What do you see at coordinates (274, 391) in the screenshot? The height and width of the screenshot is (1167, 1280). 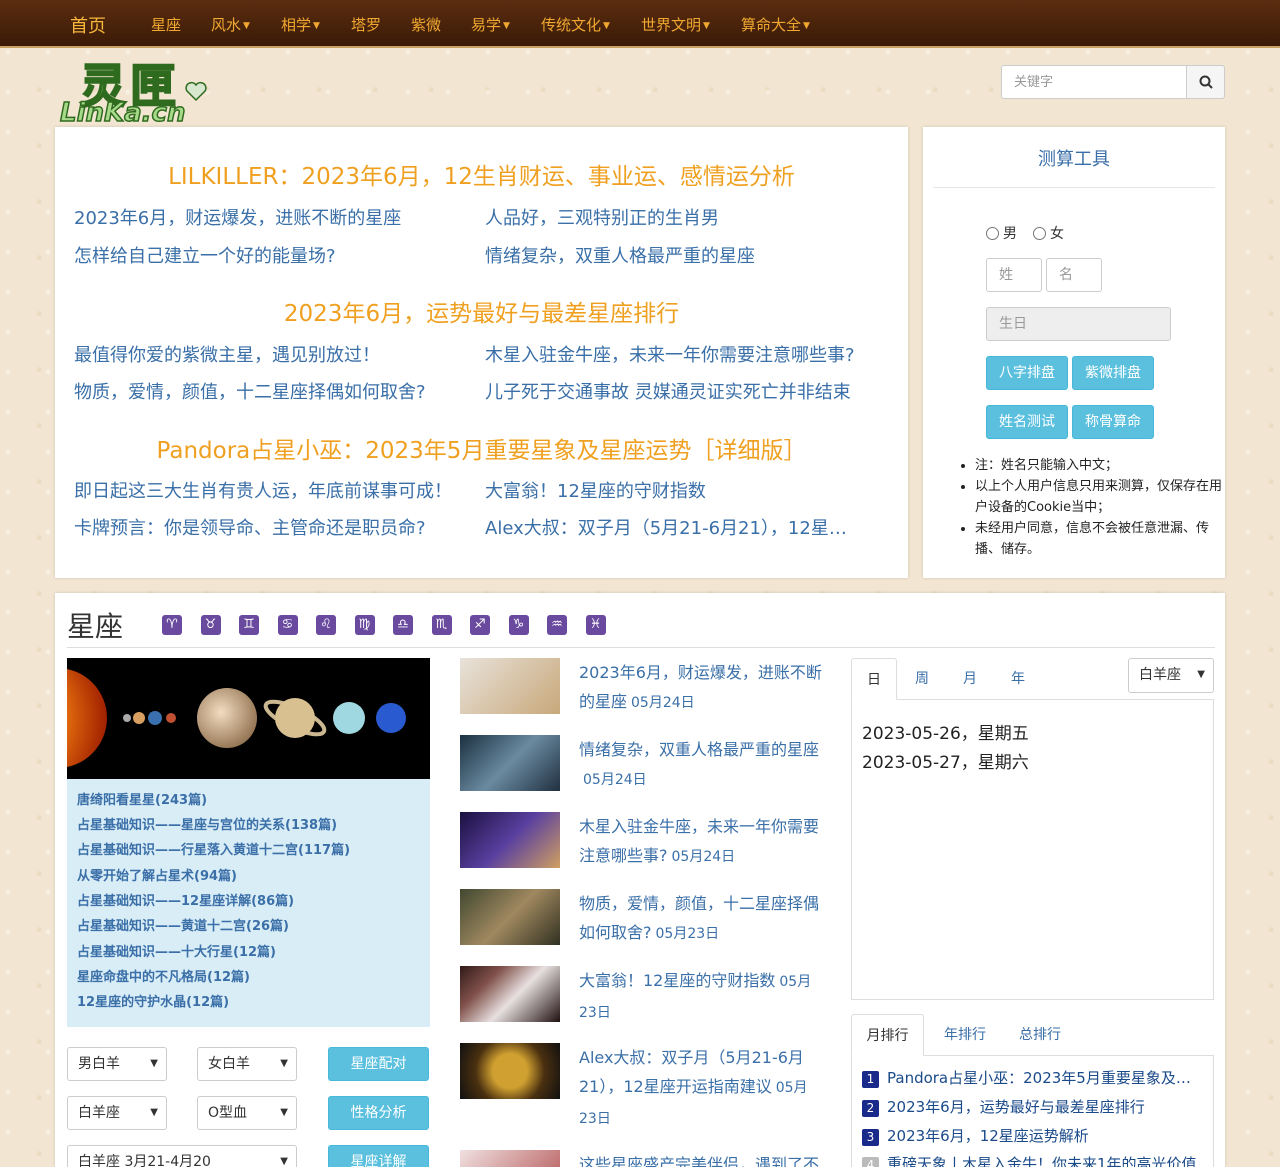 I see `featured-link: 物质，爱情，颜值，十二星座择偶如何取舍?` at bounding box center [274, 391].